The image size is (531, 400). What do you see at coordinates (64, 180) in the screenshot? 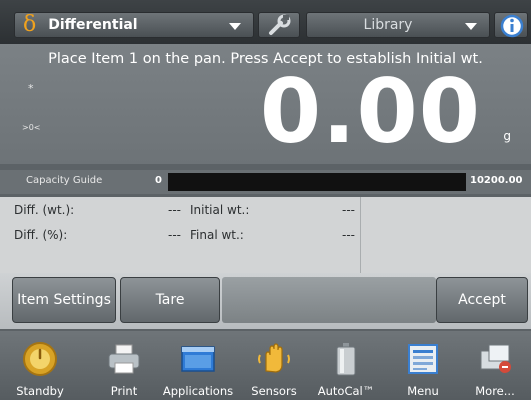
I see `capacity-guide-label: Capacity Guide` at bounding box center [64, 180].